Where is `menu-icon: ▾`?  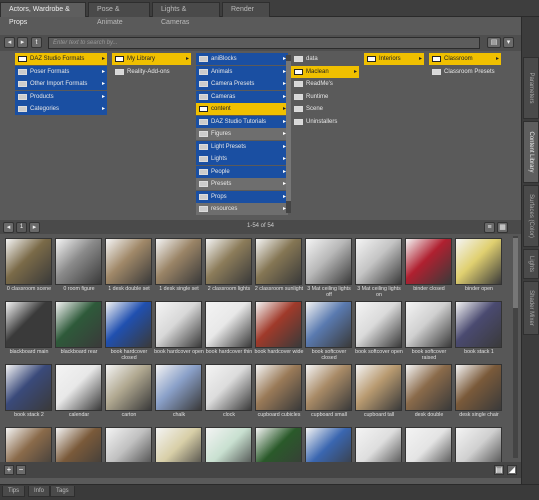 menu-icon: ▾ is located at coordinates (508, 42).